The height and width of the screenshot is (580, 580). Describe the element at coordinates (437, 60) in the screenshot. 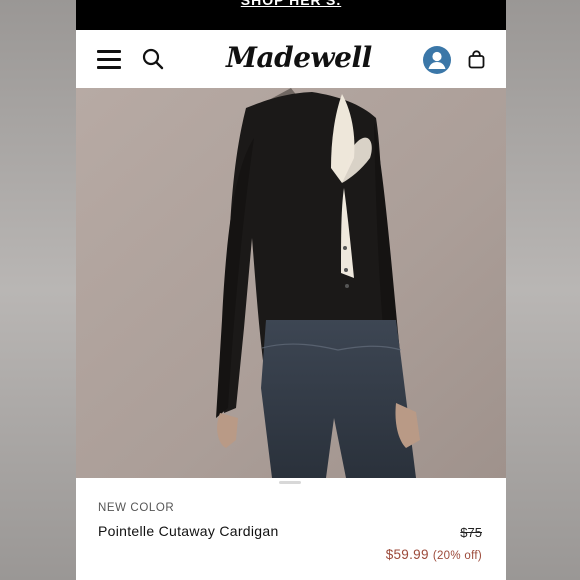

I see `account-icon` at that location.